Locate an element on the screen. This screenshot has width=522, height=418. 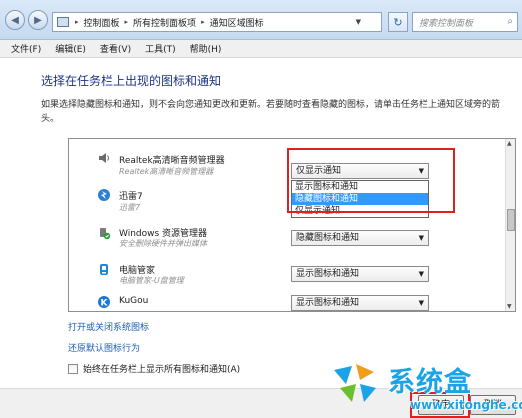
list-item: 电脑管家 电脑管家-U盘管理 显示图标和通知 ▼ is located at coordinates (288, 278).